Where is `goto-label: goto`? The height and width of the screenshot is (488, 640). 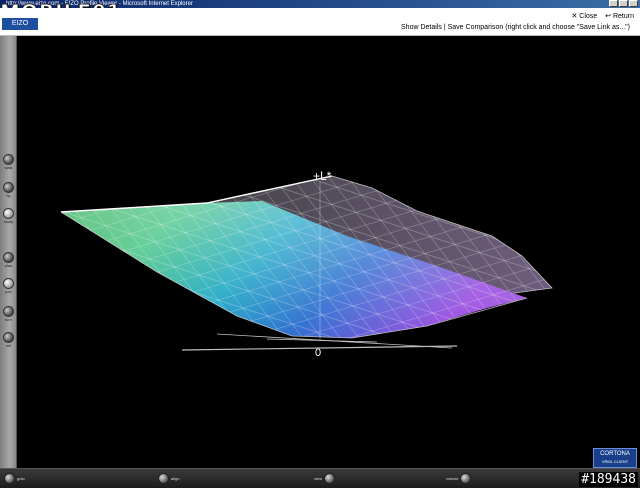
goto-label: goto is located at coordinates (21, 478).